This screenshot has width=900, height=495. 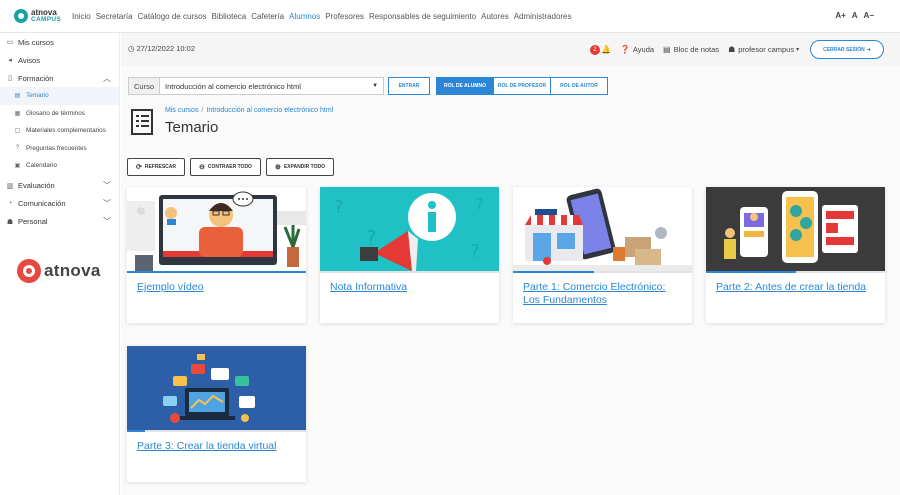 I want to click on sidebar-item-comunicacion: ◔ Comunicación ﹀, so click(x=59, y=204).